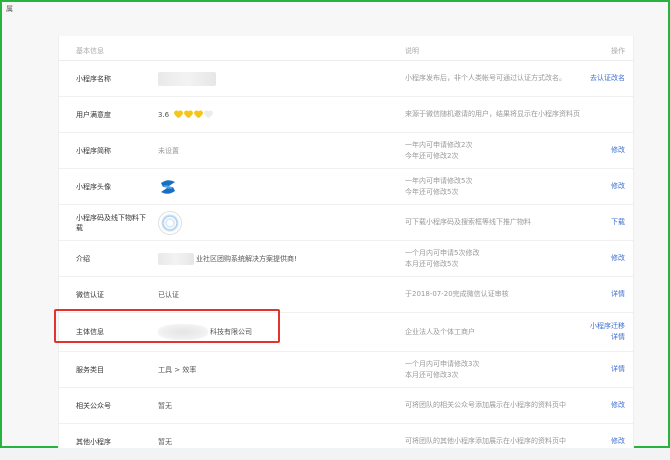  I want to click on row-desc-line1: 于2018-07-20完成微信认证审核, so click(457, 294).